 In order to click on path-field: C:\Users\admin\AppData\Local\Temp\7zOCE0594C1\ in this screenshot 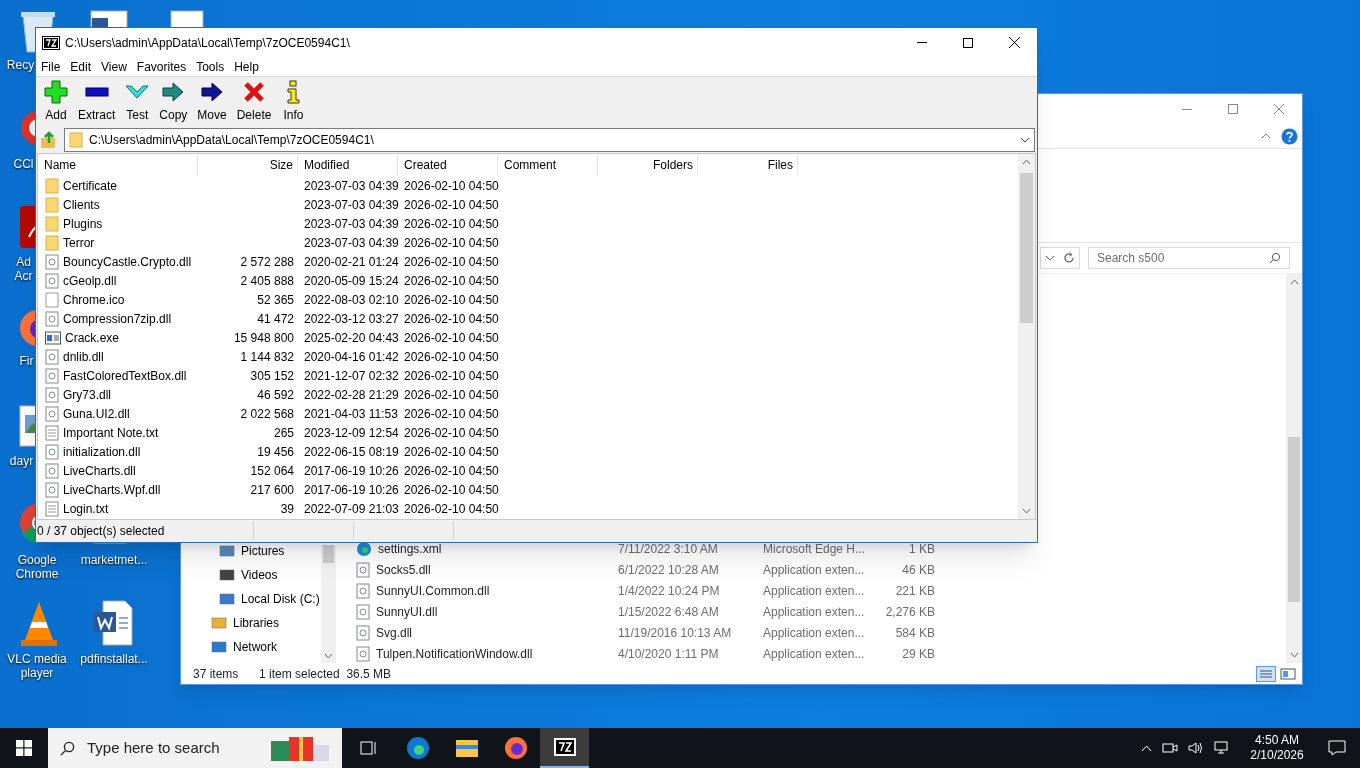, I will do `click(549, 140)`.